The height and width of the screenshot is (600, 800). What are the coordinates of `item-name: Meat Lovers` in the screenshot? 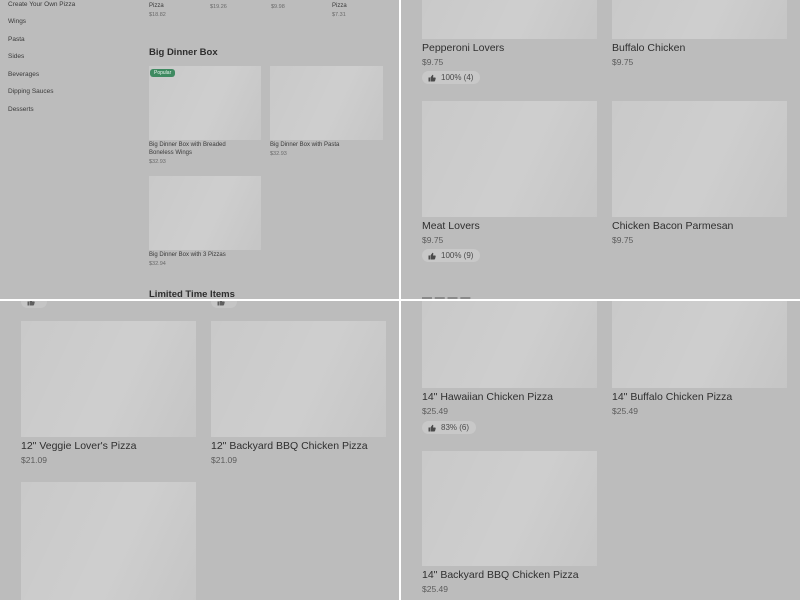 It's located at (451, 226).